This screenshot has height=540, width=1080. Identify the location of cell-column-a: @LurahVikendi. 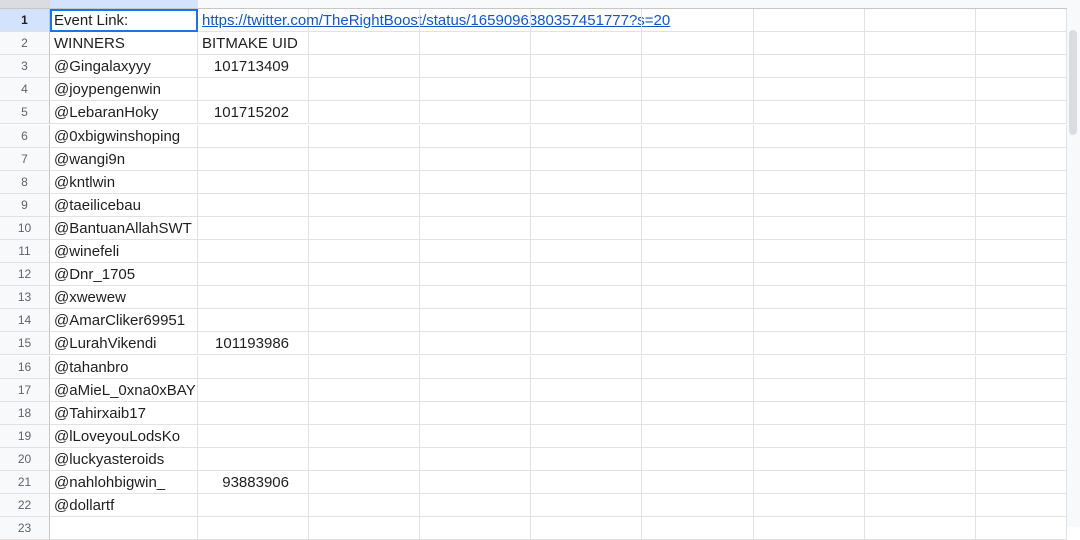
(124, 344).